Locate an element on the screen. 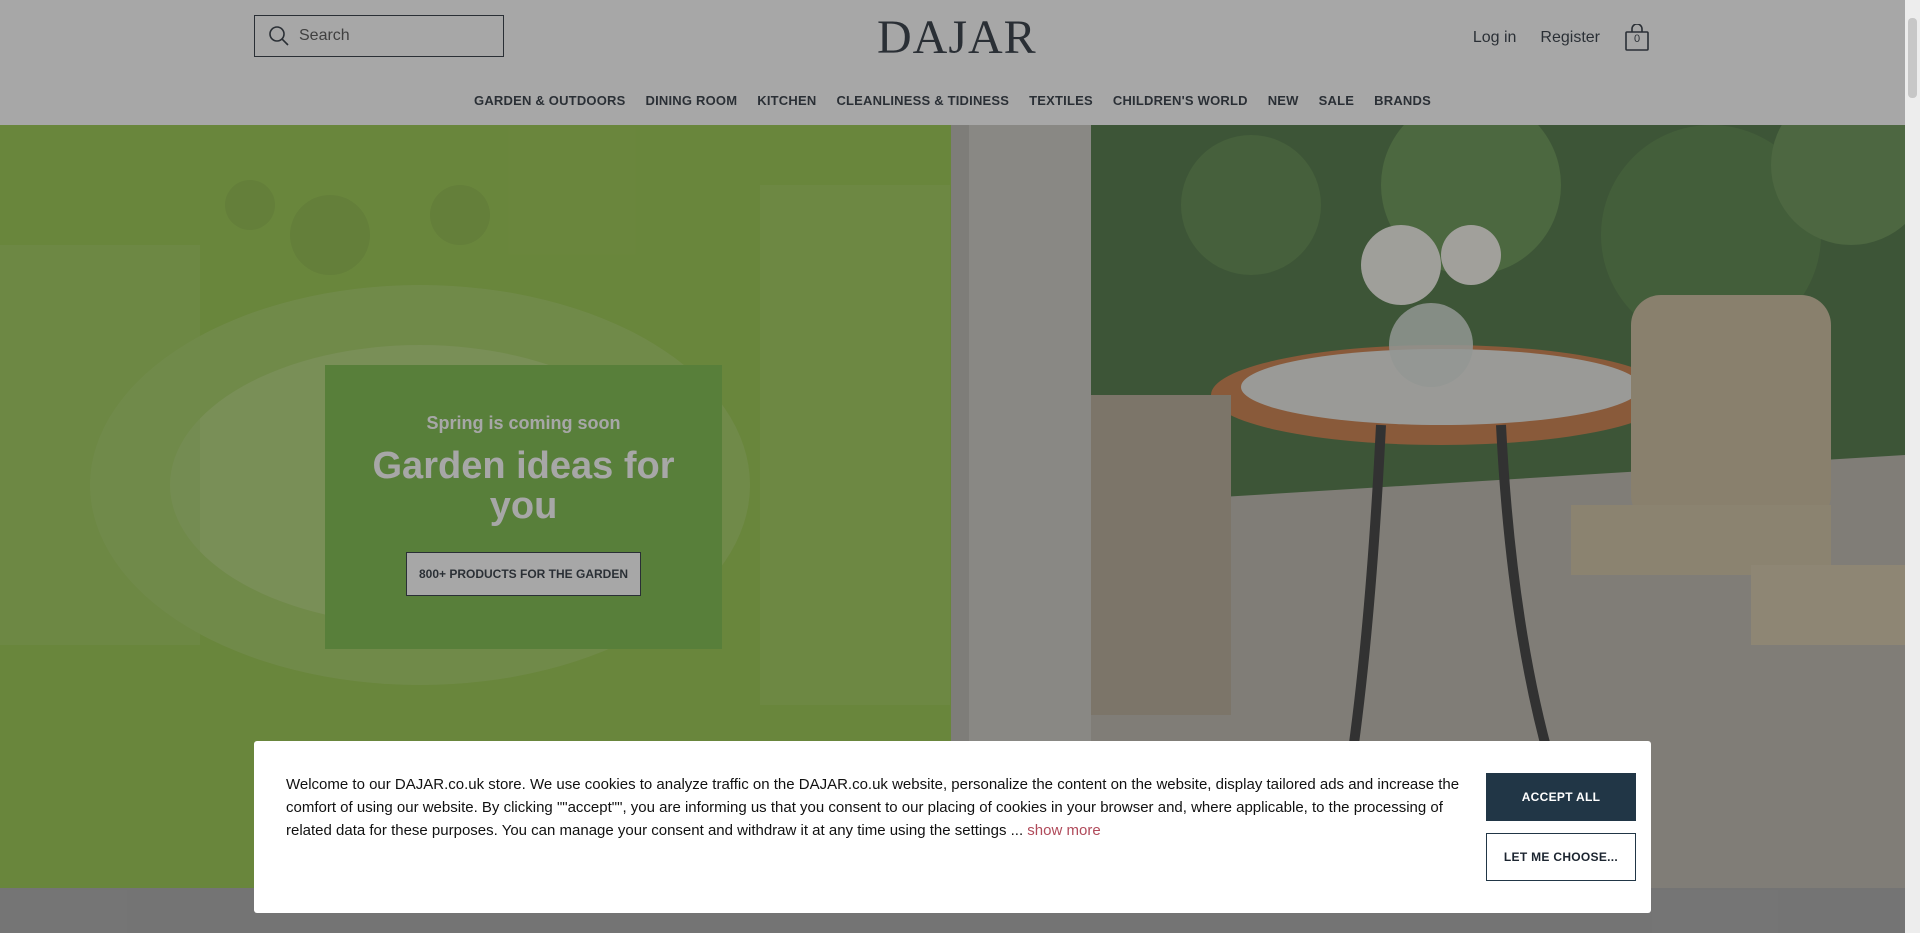 The height and width of the screenshot is (933, 1920). scrollbar-thumb is located at coordinates (1912, 58).